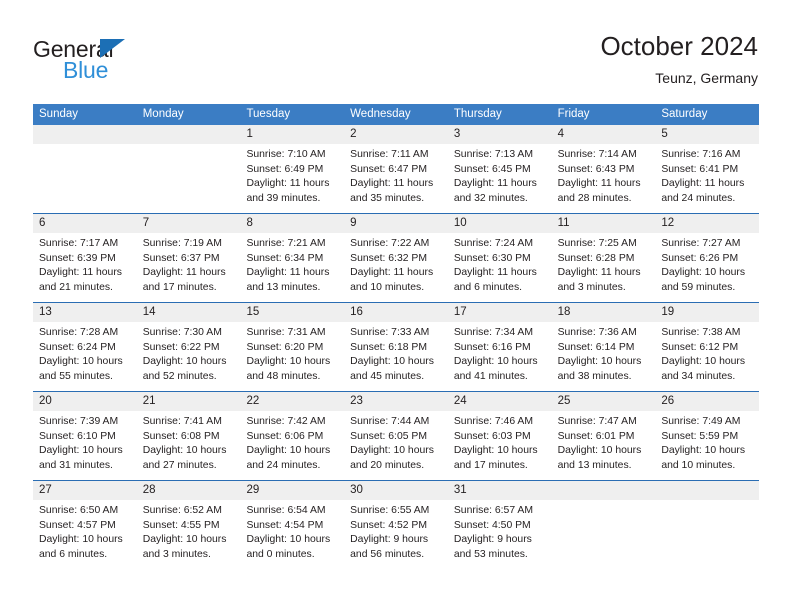 The height and width of the screenshot is (612, 792). What do you see at coordinates (499, 490) in the screenshot?
I see `day-number: 31` at bounding box center [499, 490].